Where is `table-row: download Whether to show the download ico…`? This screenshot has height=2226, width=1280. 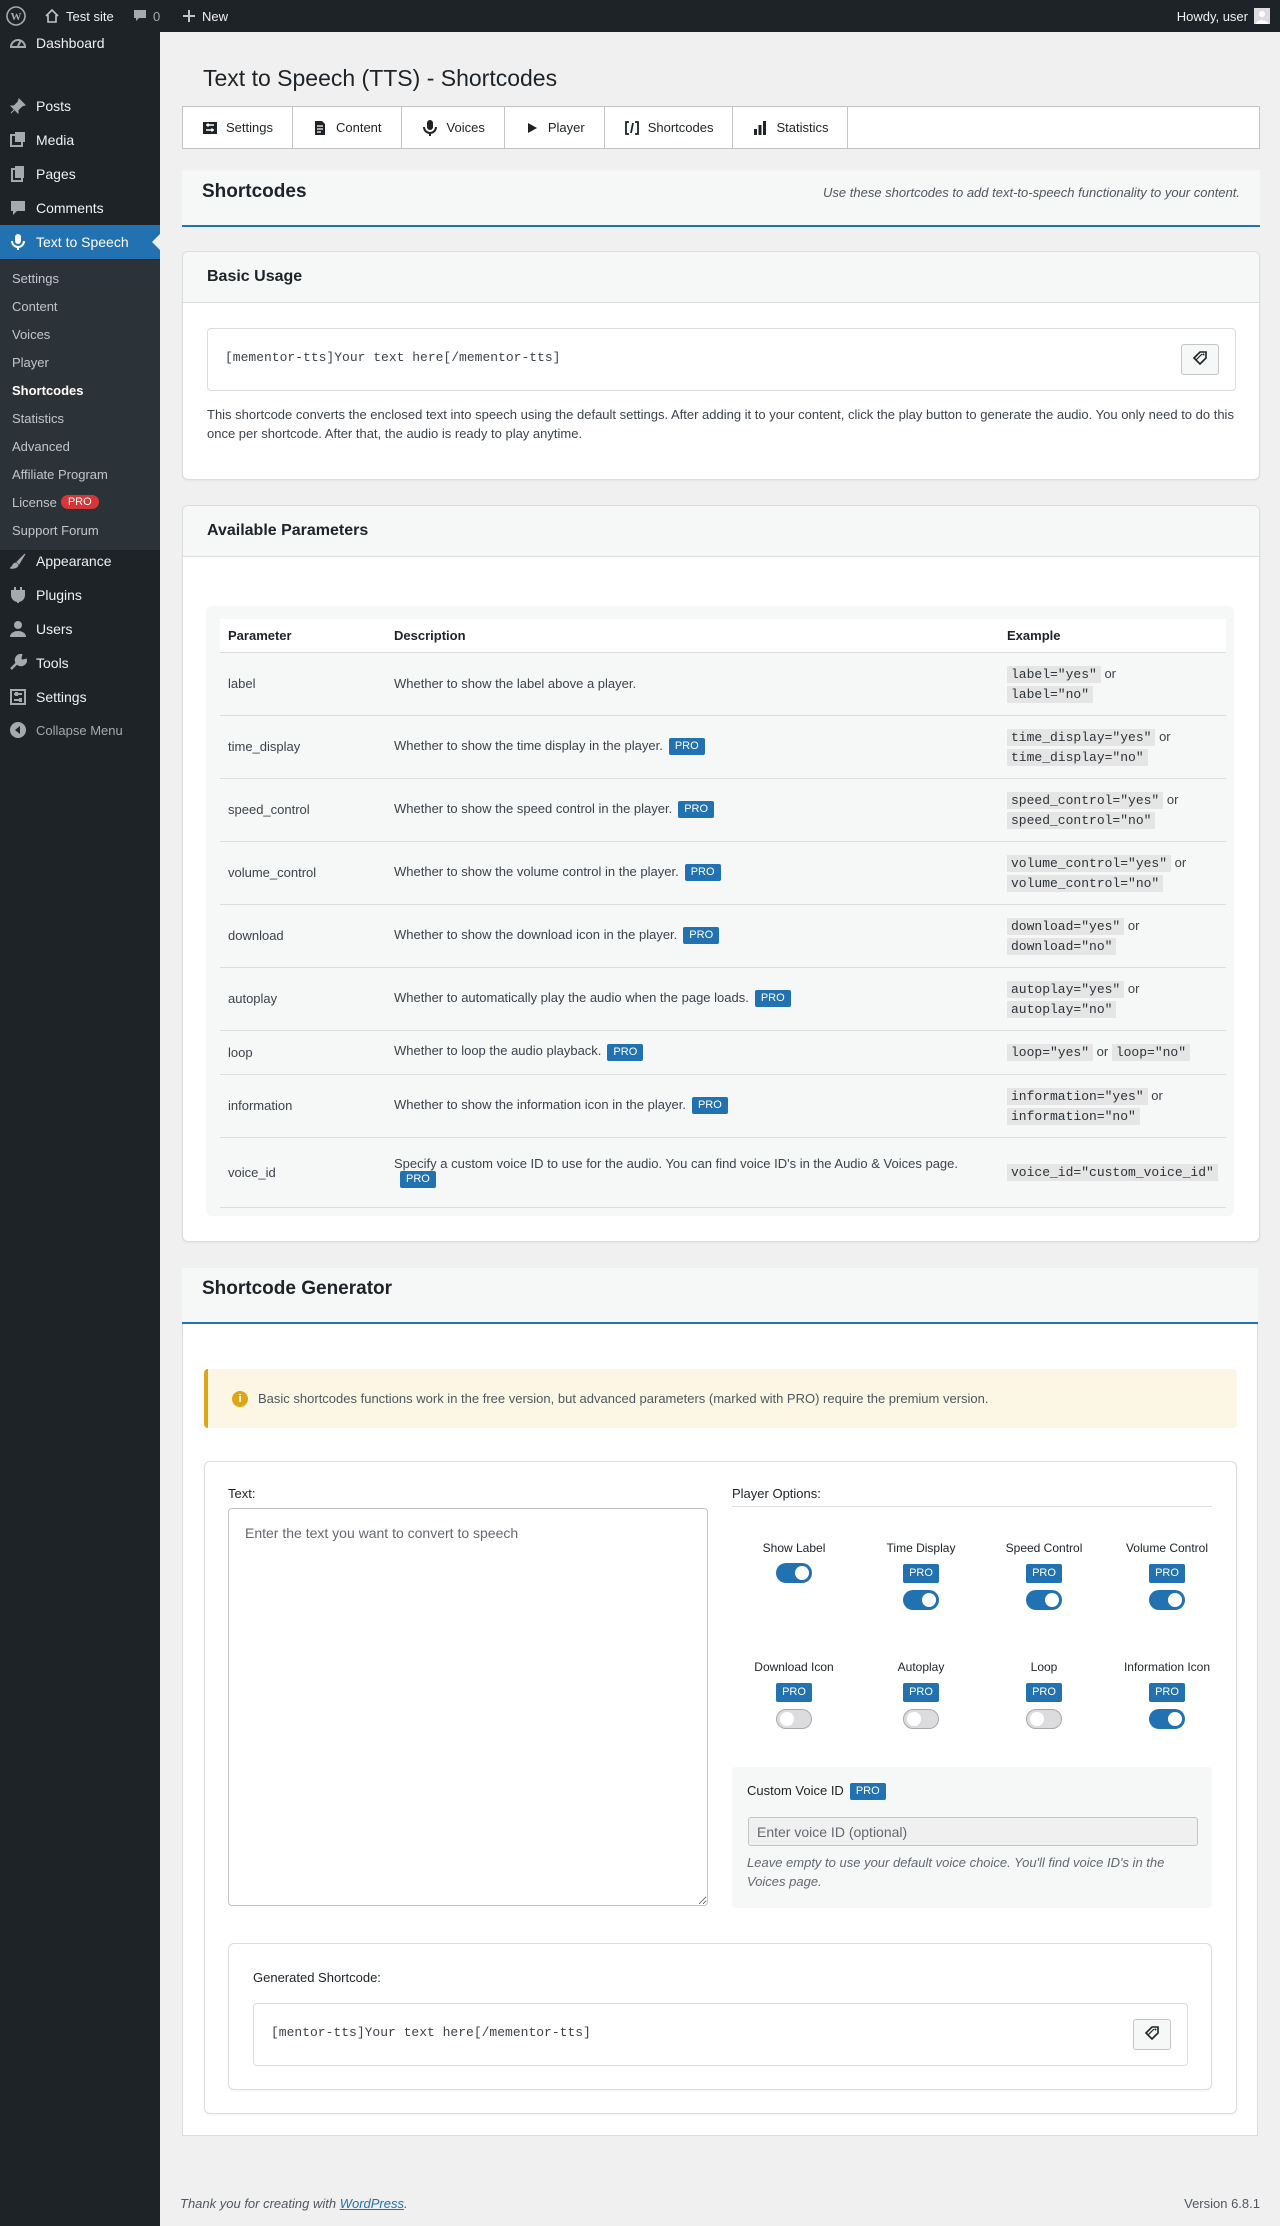
table-row: download Whether to show the download ico… is located at coordinates (723, 936).